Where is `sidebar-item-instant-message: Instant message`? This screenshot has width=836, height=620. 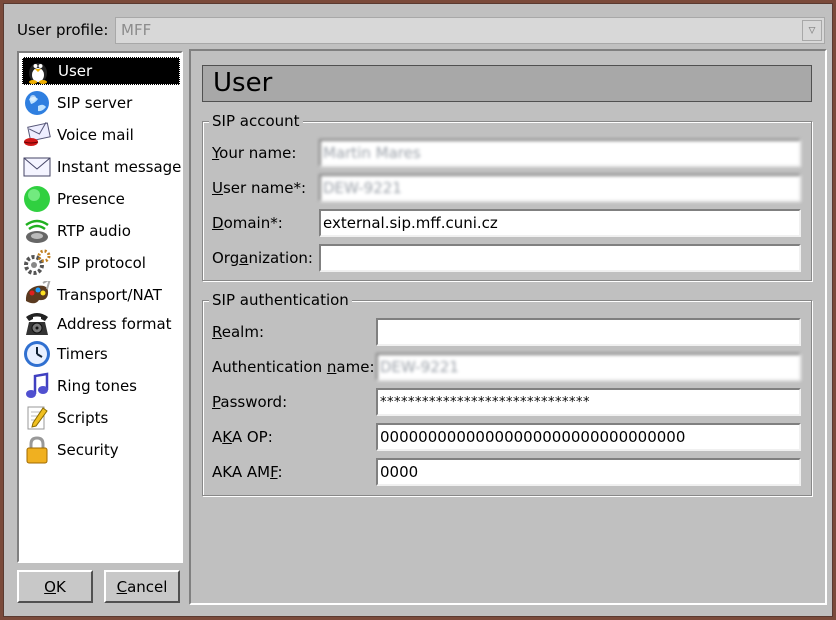
sidebar-item-instant-message: Instant message is located at coordinates (102, 167).